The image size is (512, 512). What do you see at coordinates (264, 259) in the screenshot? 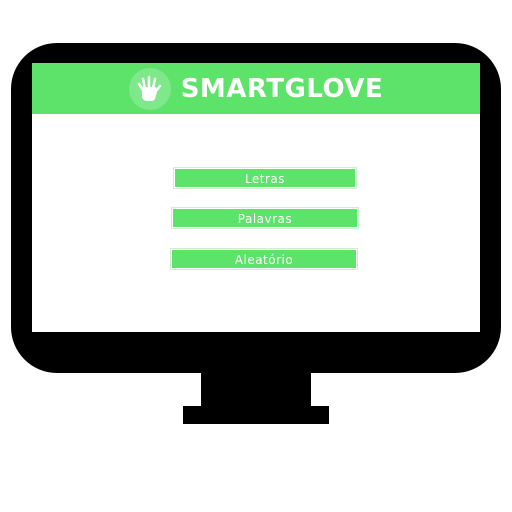
I see `aleatorio-button: Aleatório` at bounding box center [264, 259].